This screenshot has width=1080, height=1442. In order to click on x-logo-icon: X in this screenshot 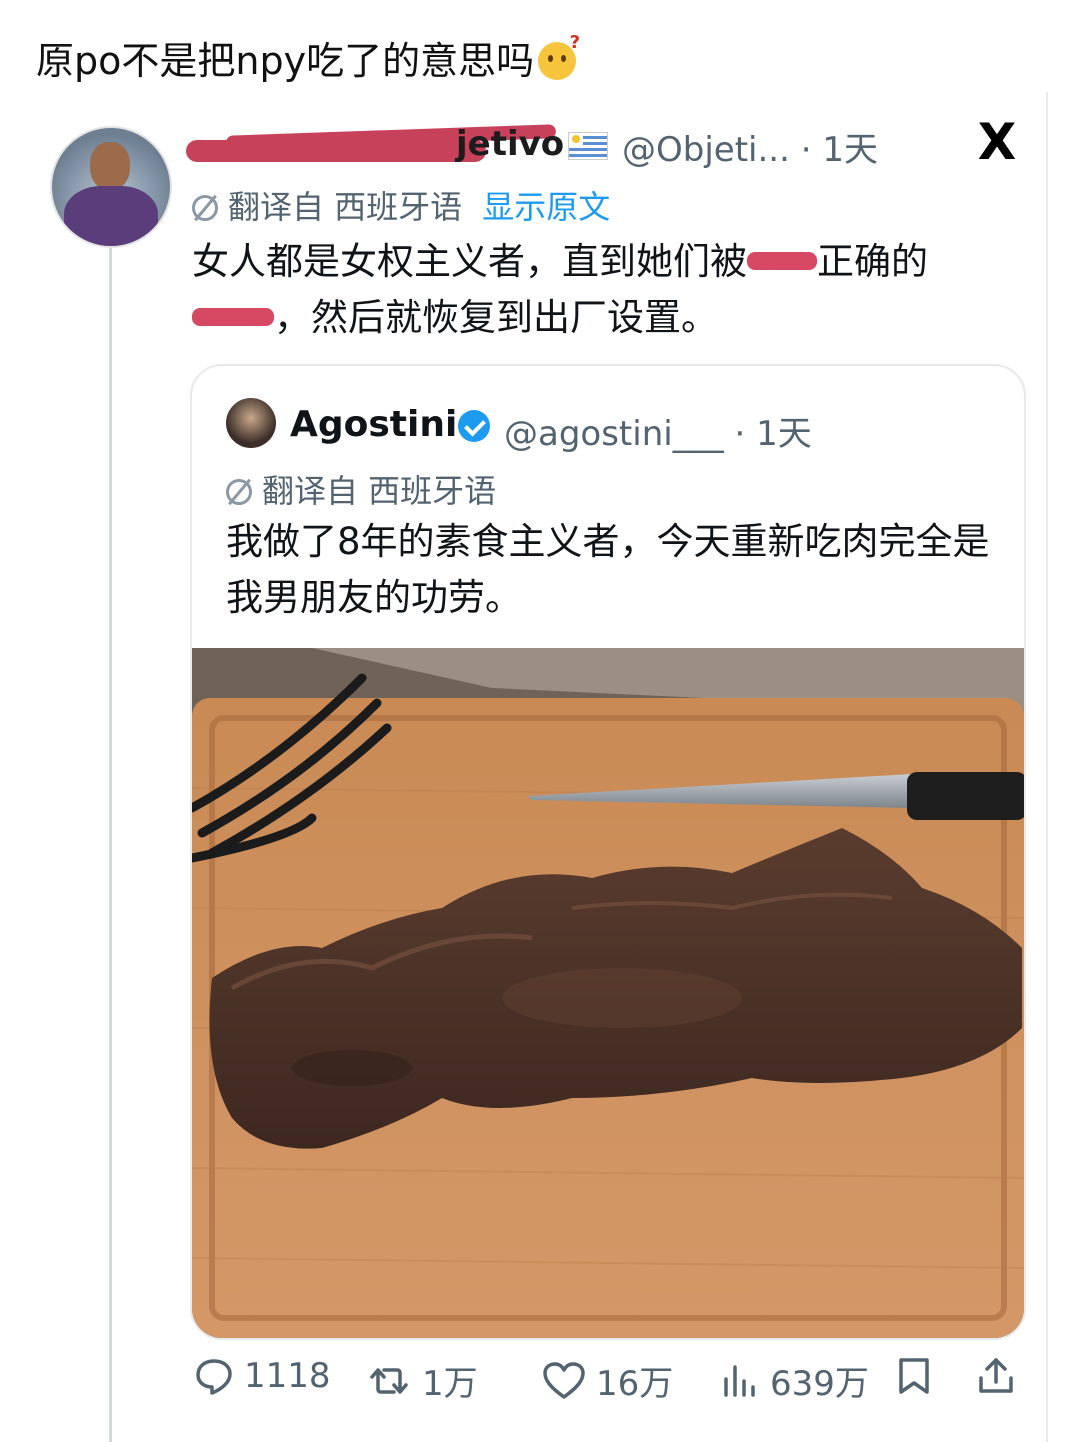, I will do `click(997, 142)`.